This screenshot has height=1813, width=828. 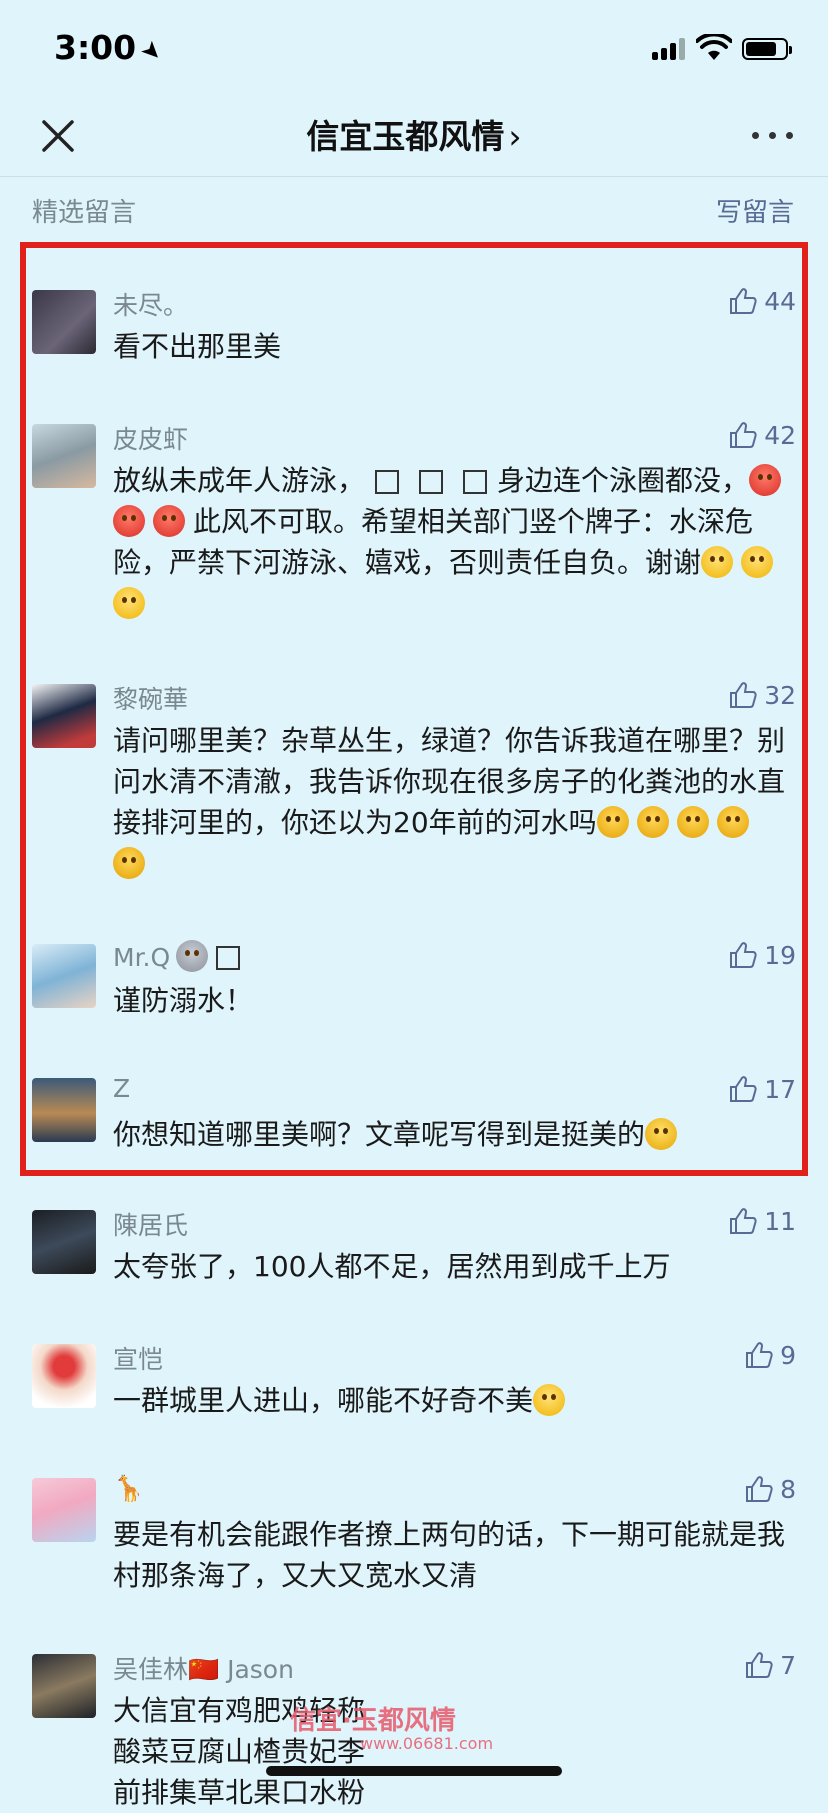 I want to click on like-button: 17, so click(x=762, y=1089).